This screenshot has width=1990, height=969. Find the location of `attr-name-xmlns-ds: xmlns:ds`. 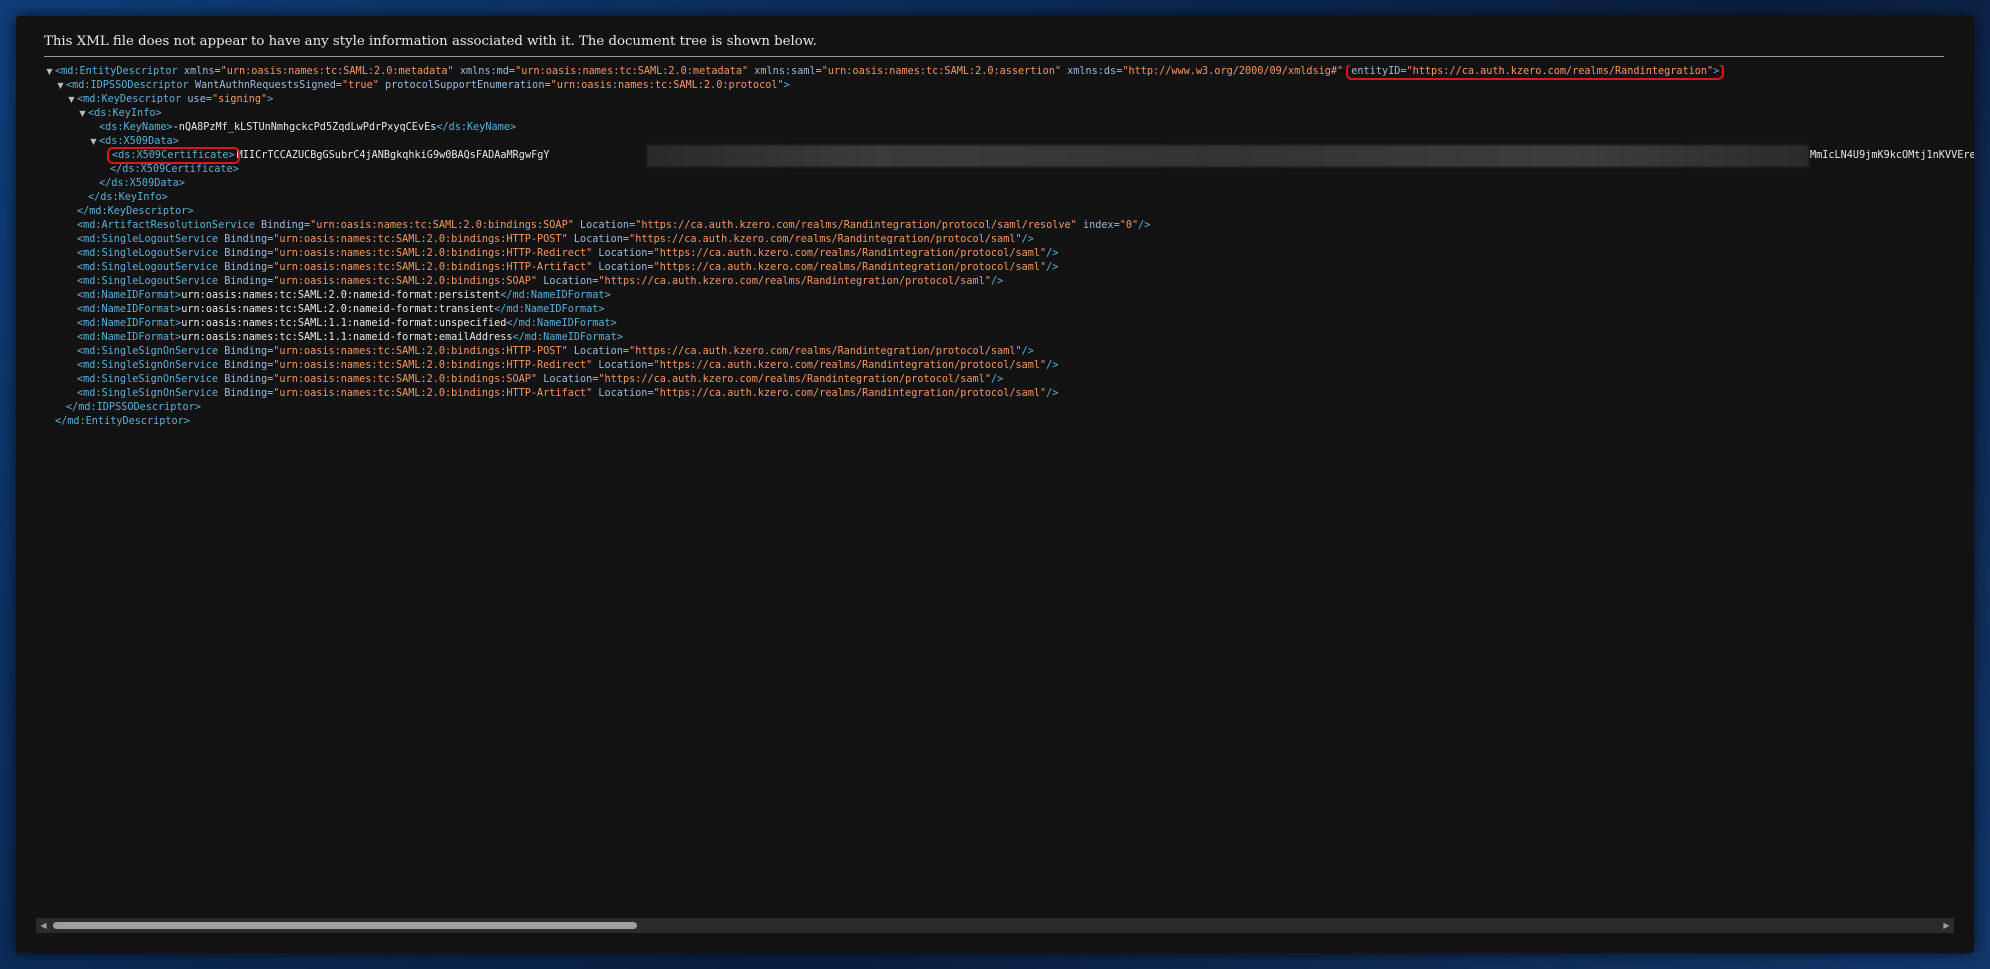

attr-name-xmlns-ds: xmlns:ds is located at coordinates (1092, 71).